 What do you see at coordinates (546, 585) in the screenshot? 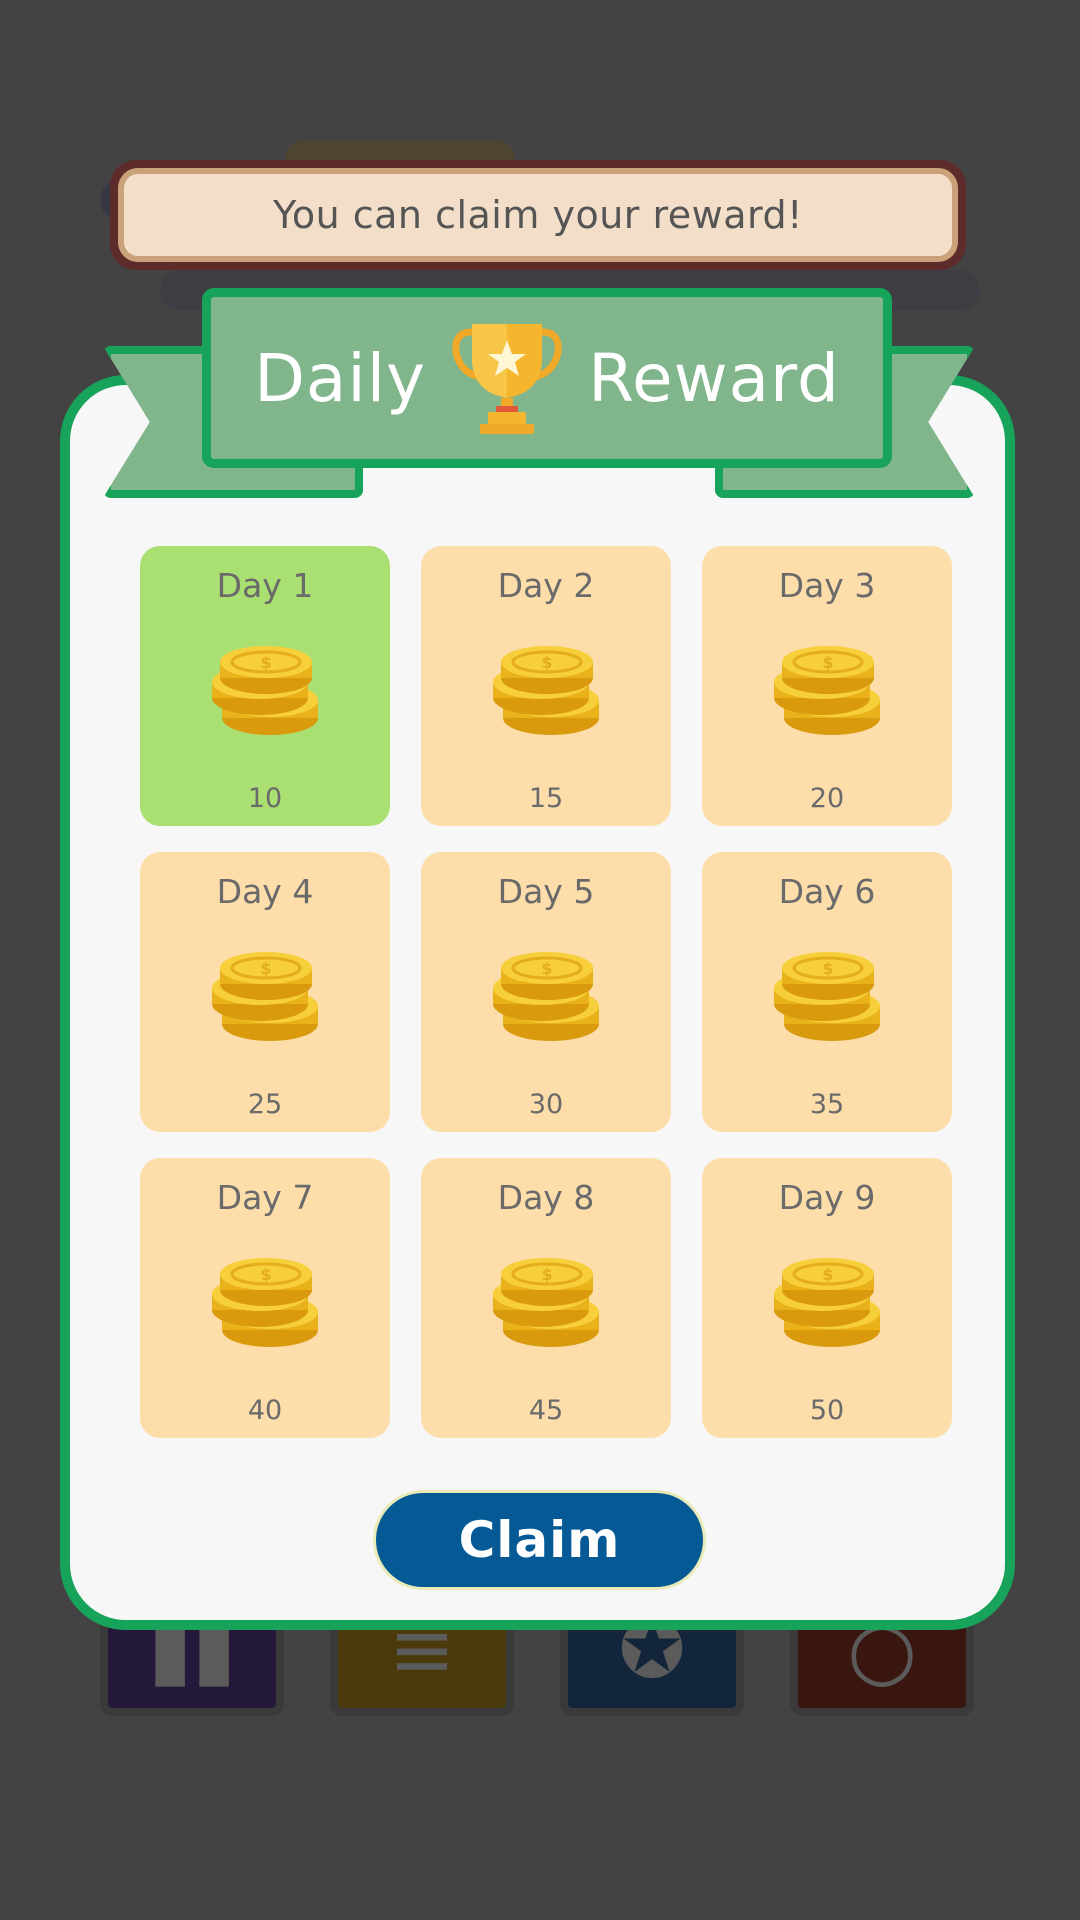
I see `reward-day-label: Day 2` at bounding box center [546, 585].